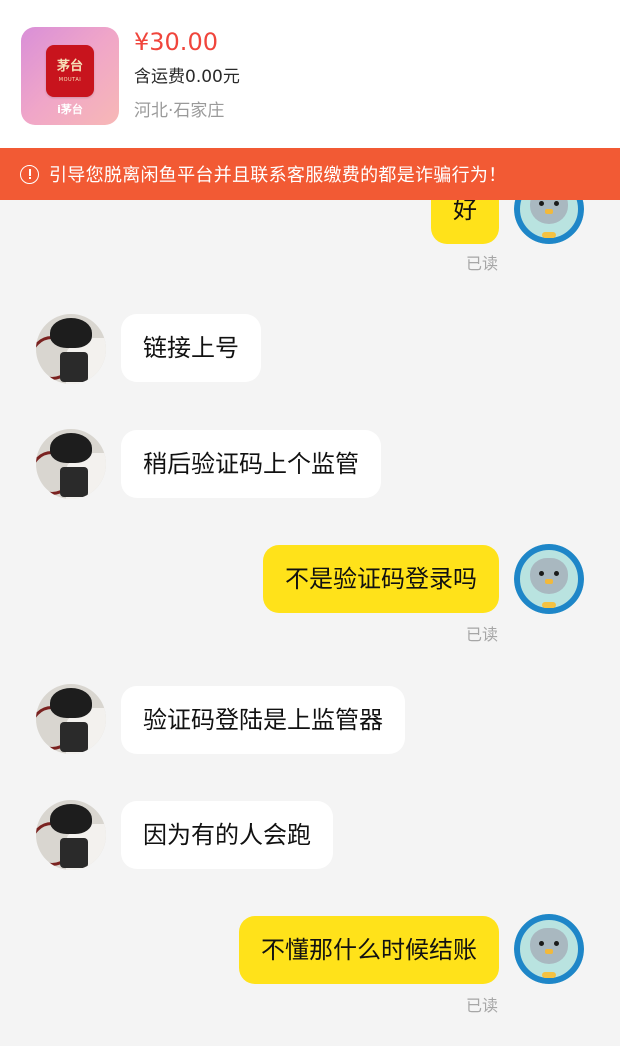 Image resolution: width=620 pixels, height=1046 pixels. I want to click on message-bubble-outgoing: 不是验证码登录吗, so click(381, 579).